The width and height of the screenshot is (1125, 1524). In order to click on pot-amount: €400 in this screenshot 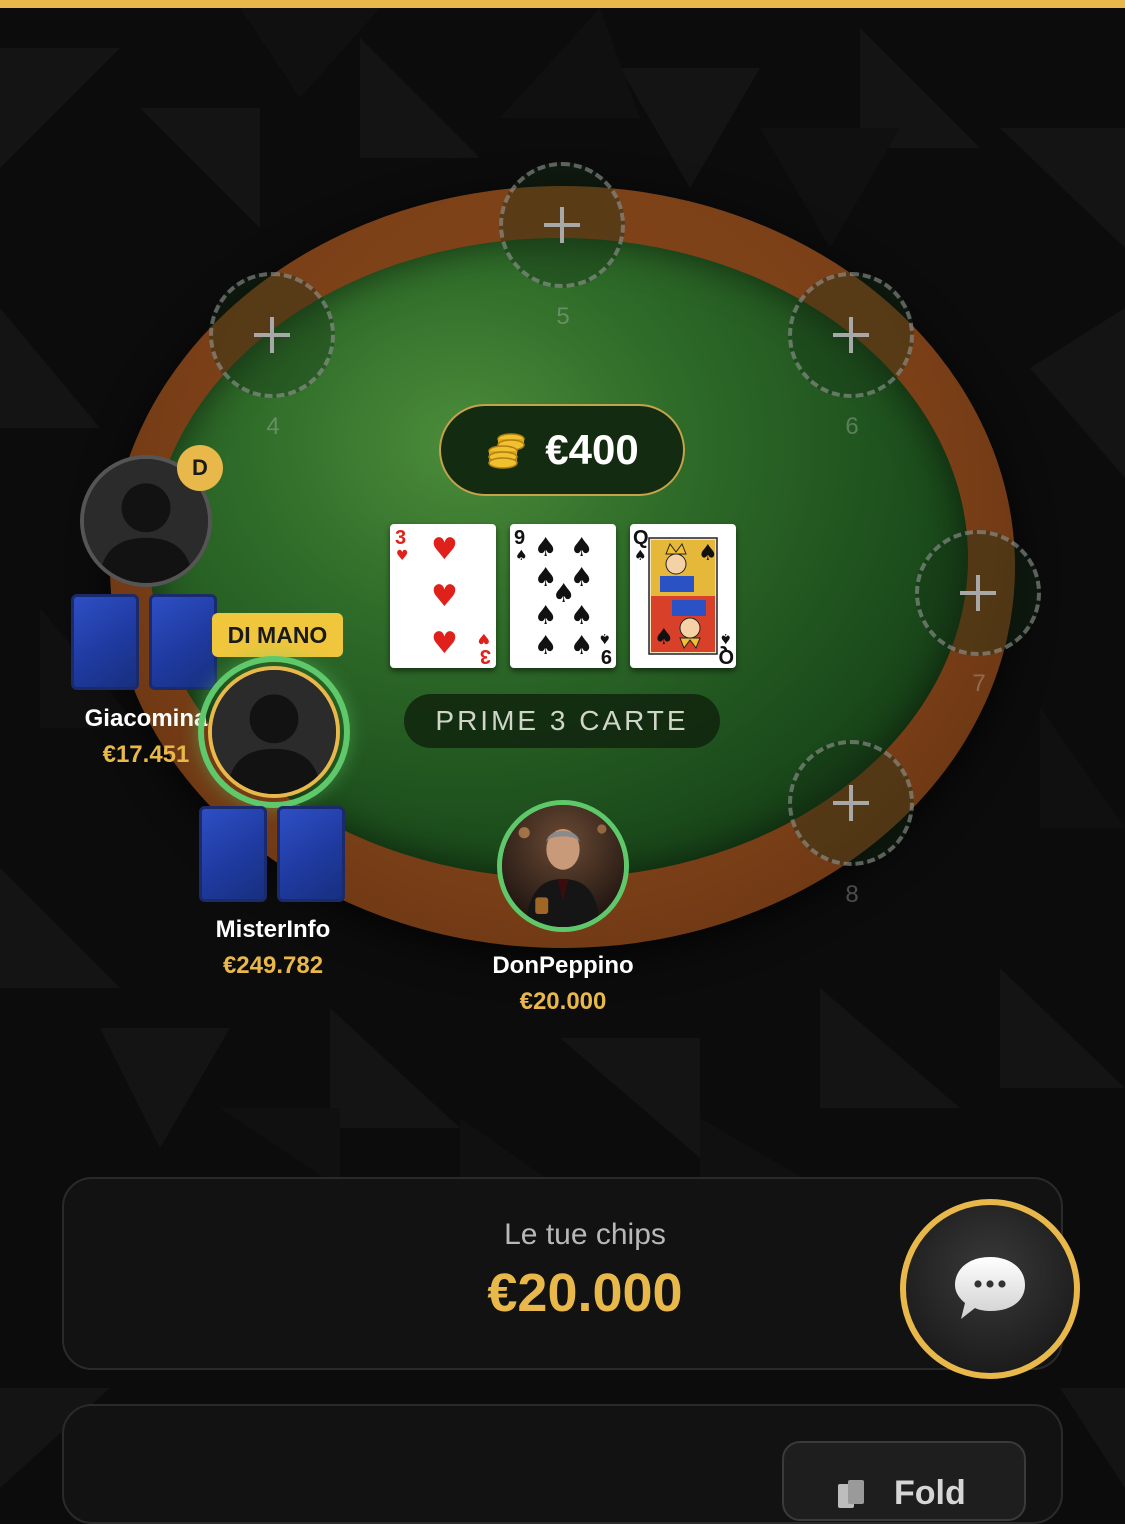, I will do `click(592, 449)`.